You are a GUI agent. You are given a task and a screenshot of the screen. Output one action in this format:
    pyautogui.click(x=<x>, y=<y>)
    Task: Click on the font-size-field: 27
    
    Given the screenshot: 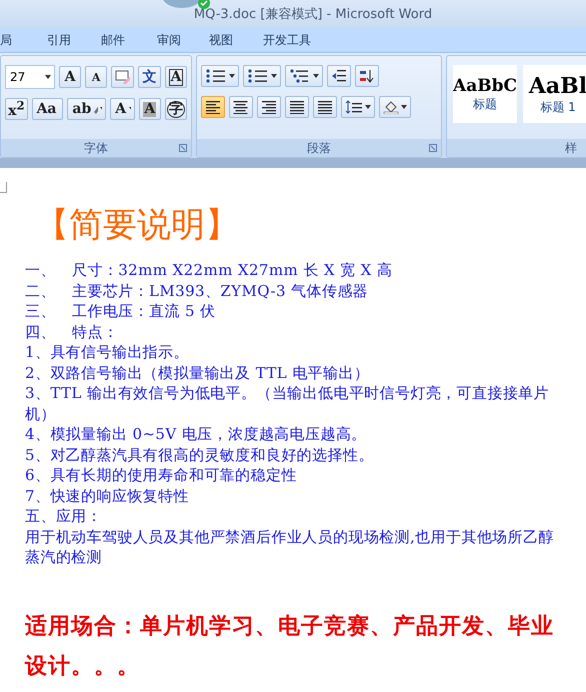 What is the action you would take?
    pyautogui.click(x=30, y=77)
    